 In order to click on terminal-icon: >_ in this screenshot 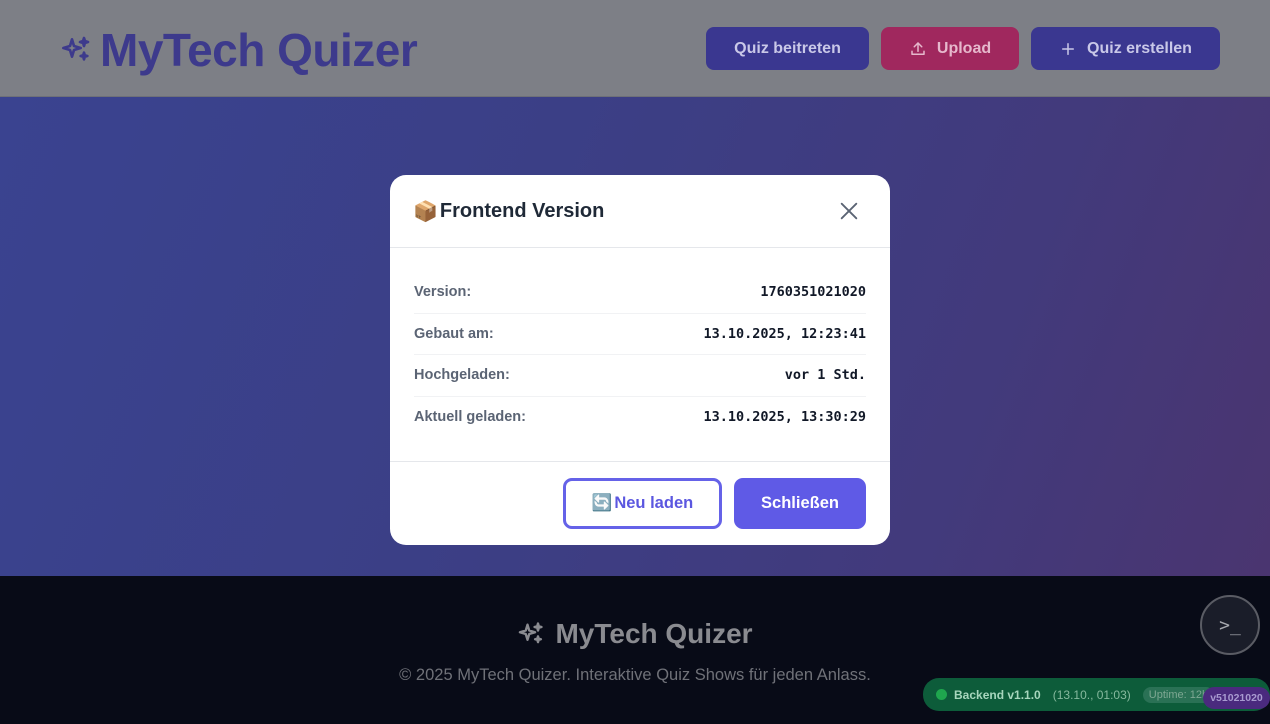, I will do `click(1230, 625)`.